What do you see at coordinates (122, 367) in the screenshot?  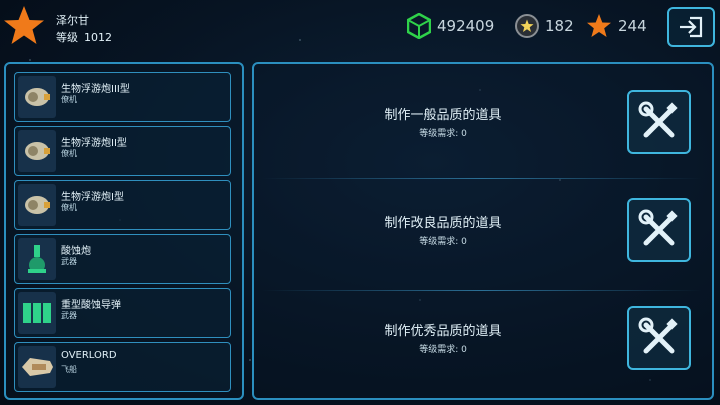 I see `list-item: OVERLORD 飞船` at bounding box center [122, 367].